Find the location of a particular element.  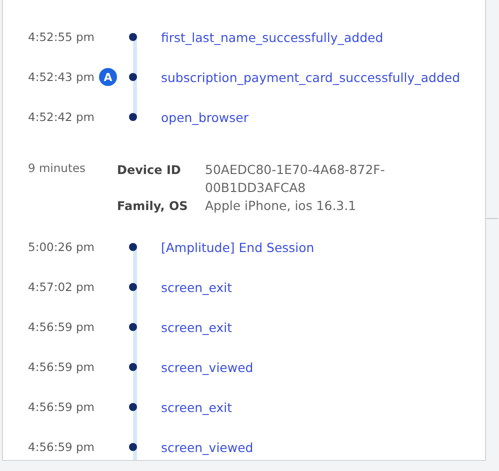

event-time: 4:52:42 pm is located at coordinates (62, 117).